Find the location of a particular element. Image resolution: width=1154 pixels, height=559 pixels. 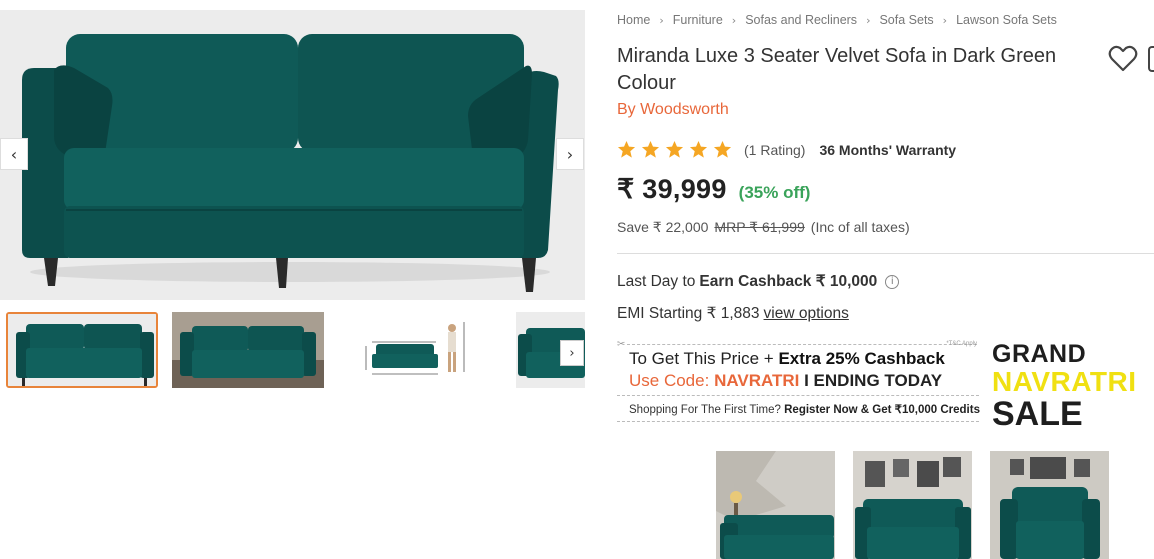

thumbnail-strip: › is located at coordinates (292, 350).